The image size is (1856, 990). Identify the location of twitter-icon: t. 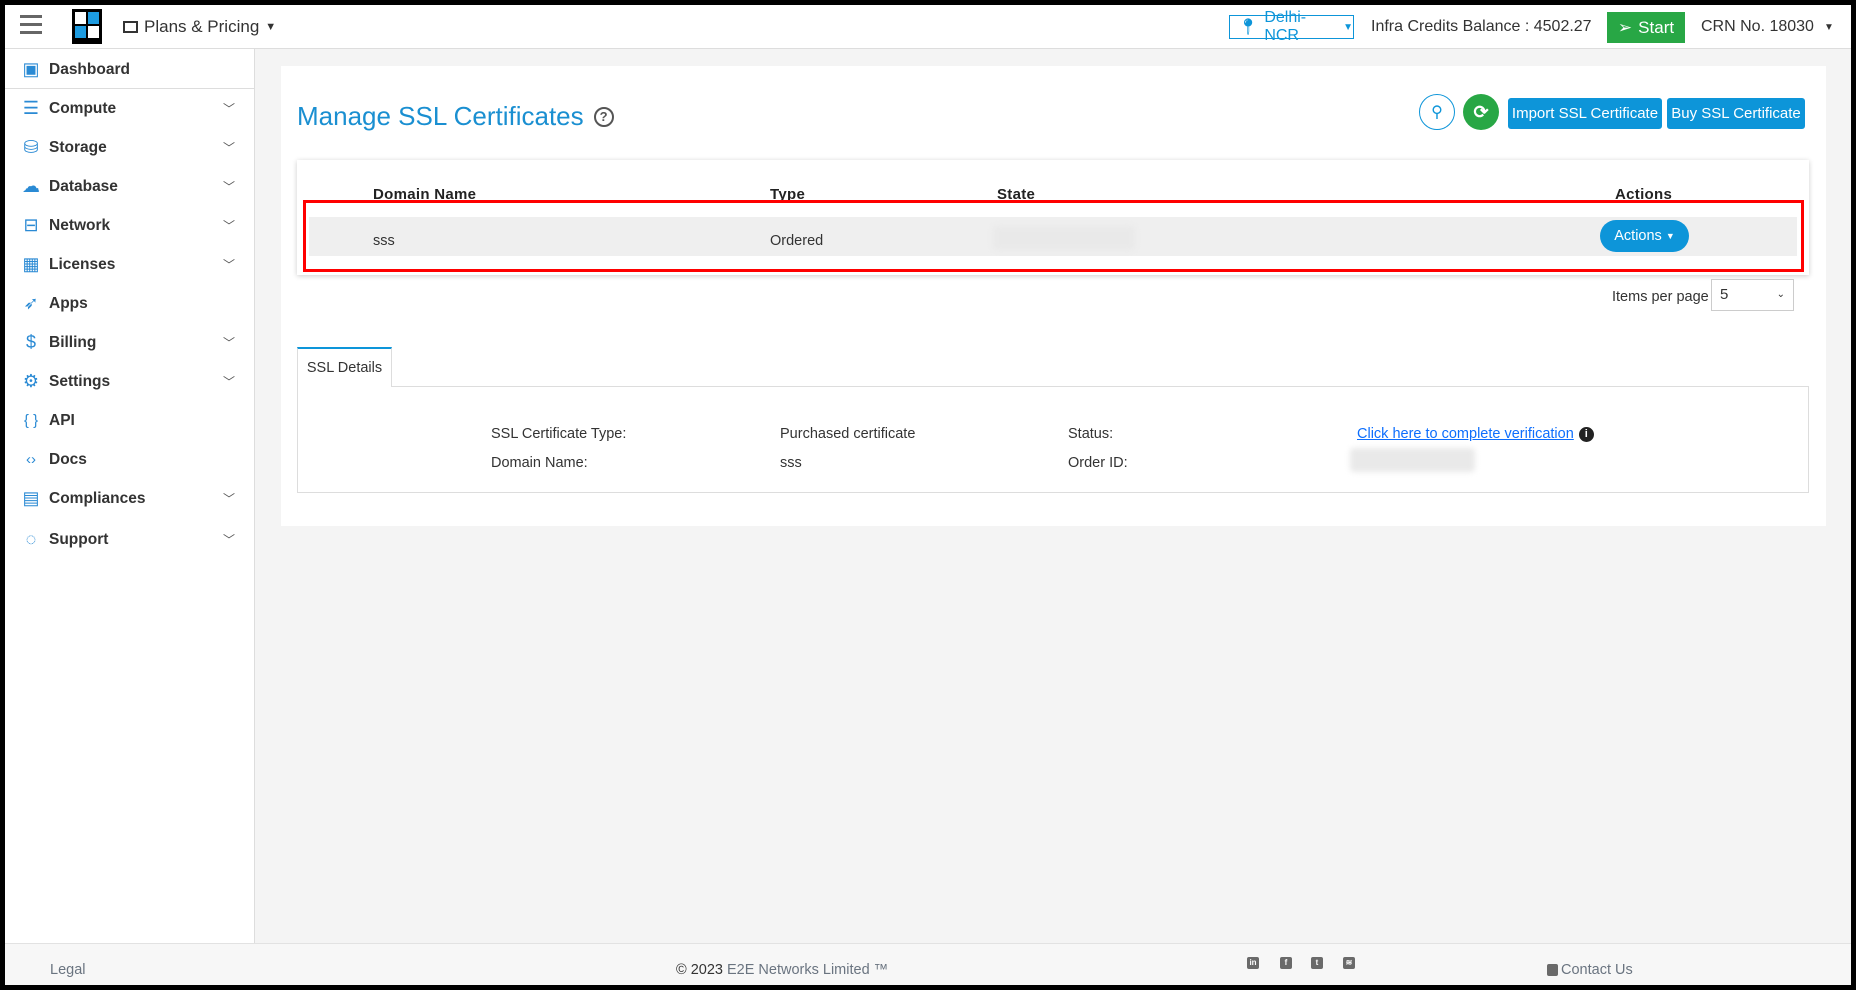
(1317, 963).